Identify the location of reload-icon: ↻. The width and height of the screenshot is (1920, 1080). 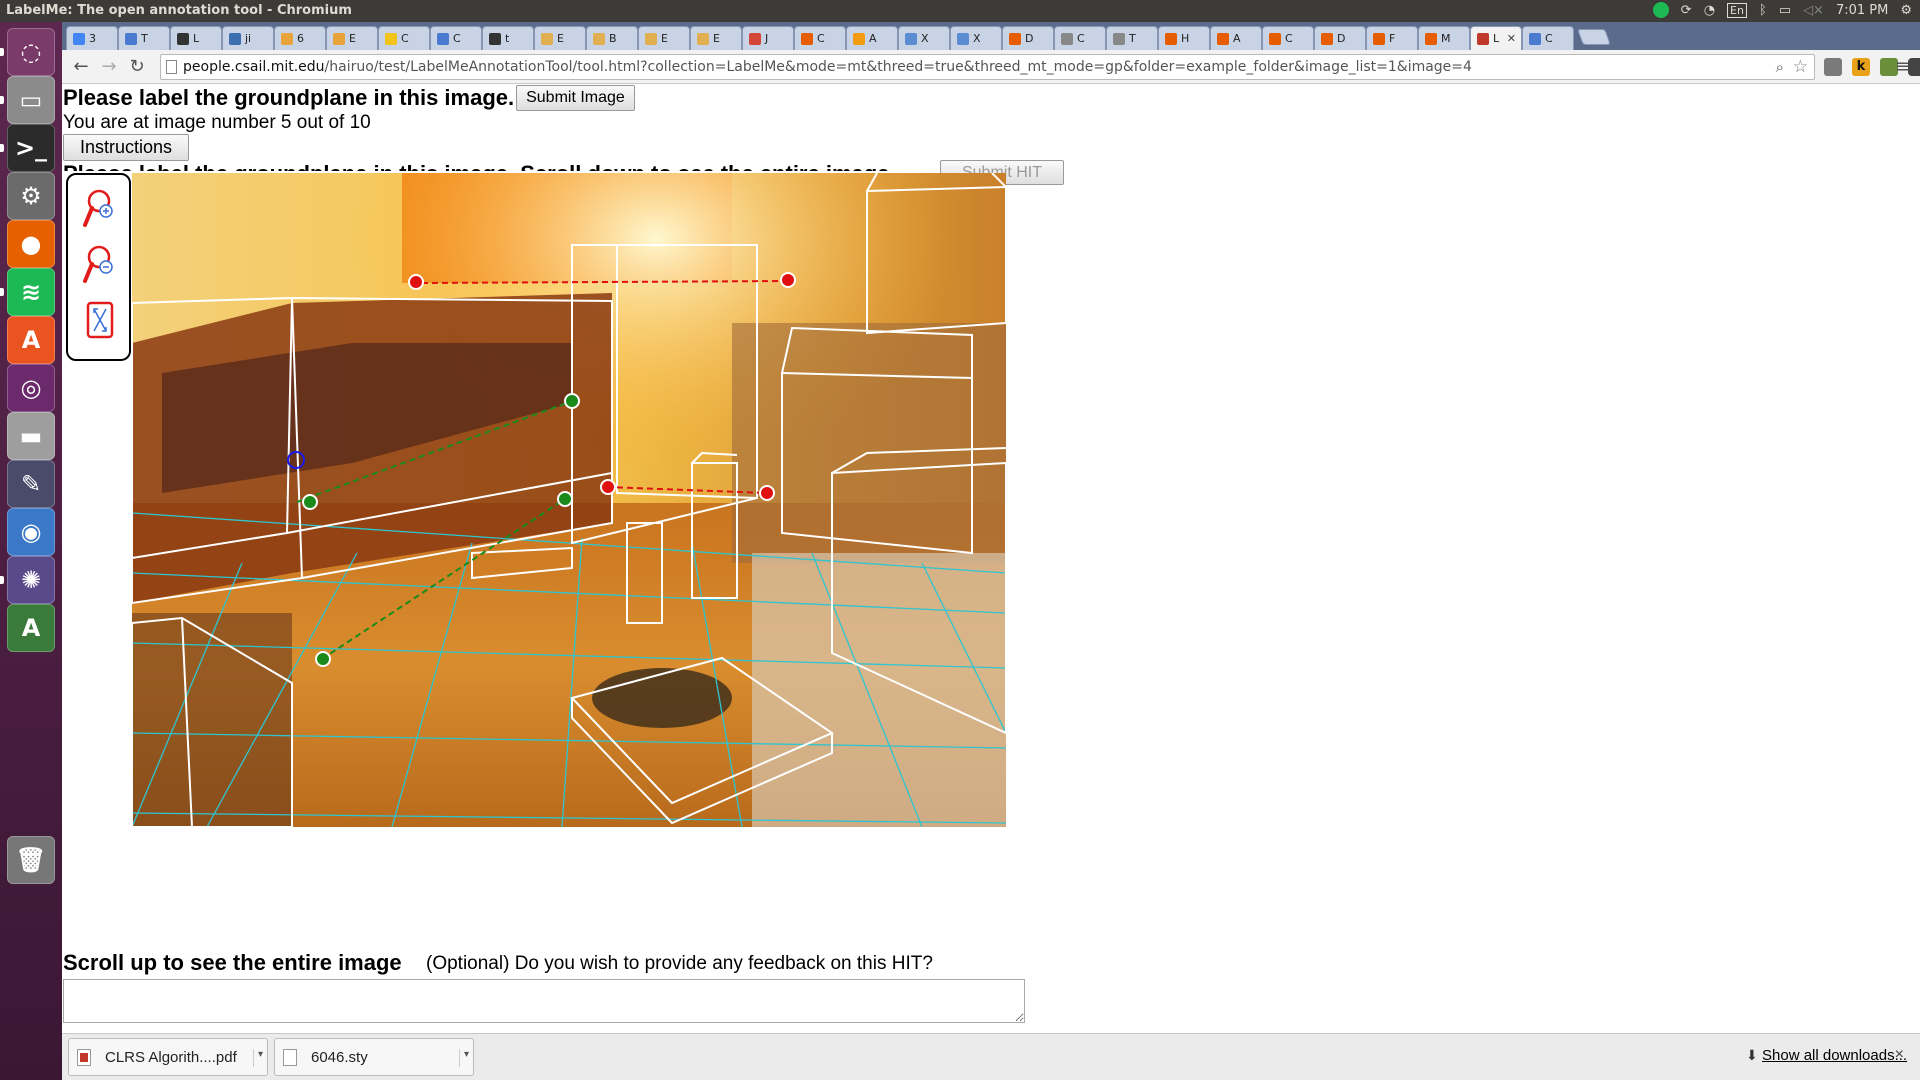
(137, 67).